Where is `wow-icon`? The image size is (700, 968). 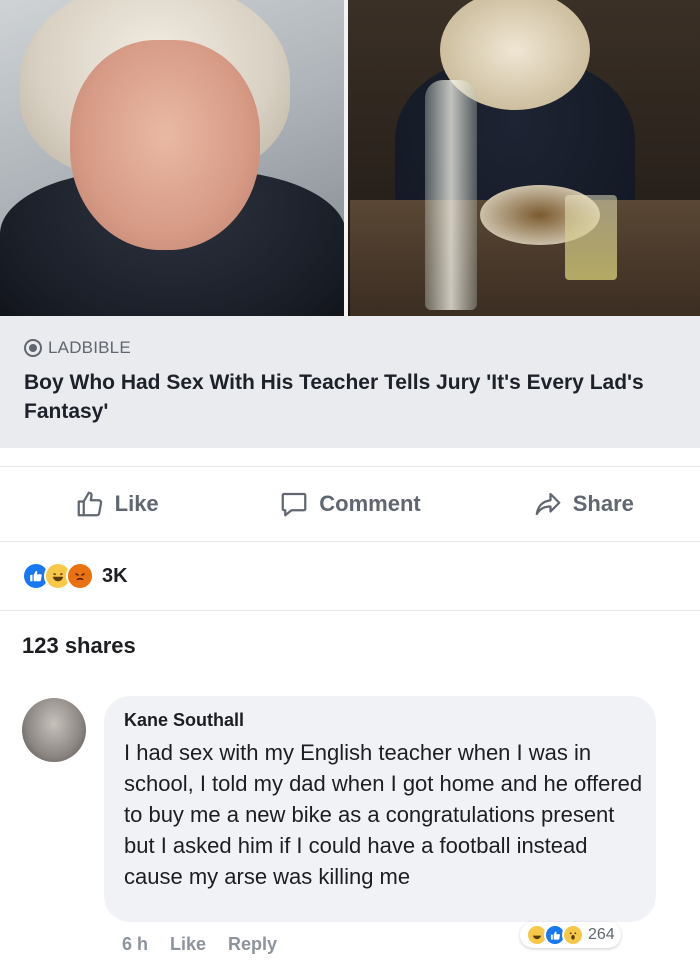
wow-icon is located at coordinates (573, 935).